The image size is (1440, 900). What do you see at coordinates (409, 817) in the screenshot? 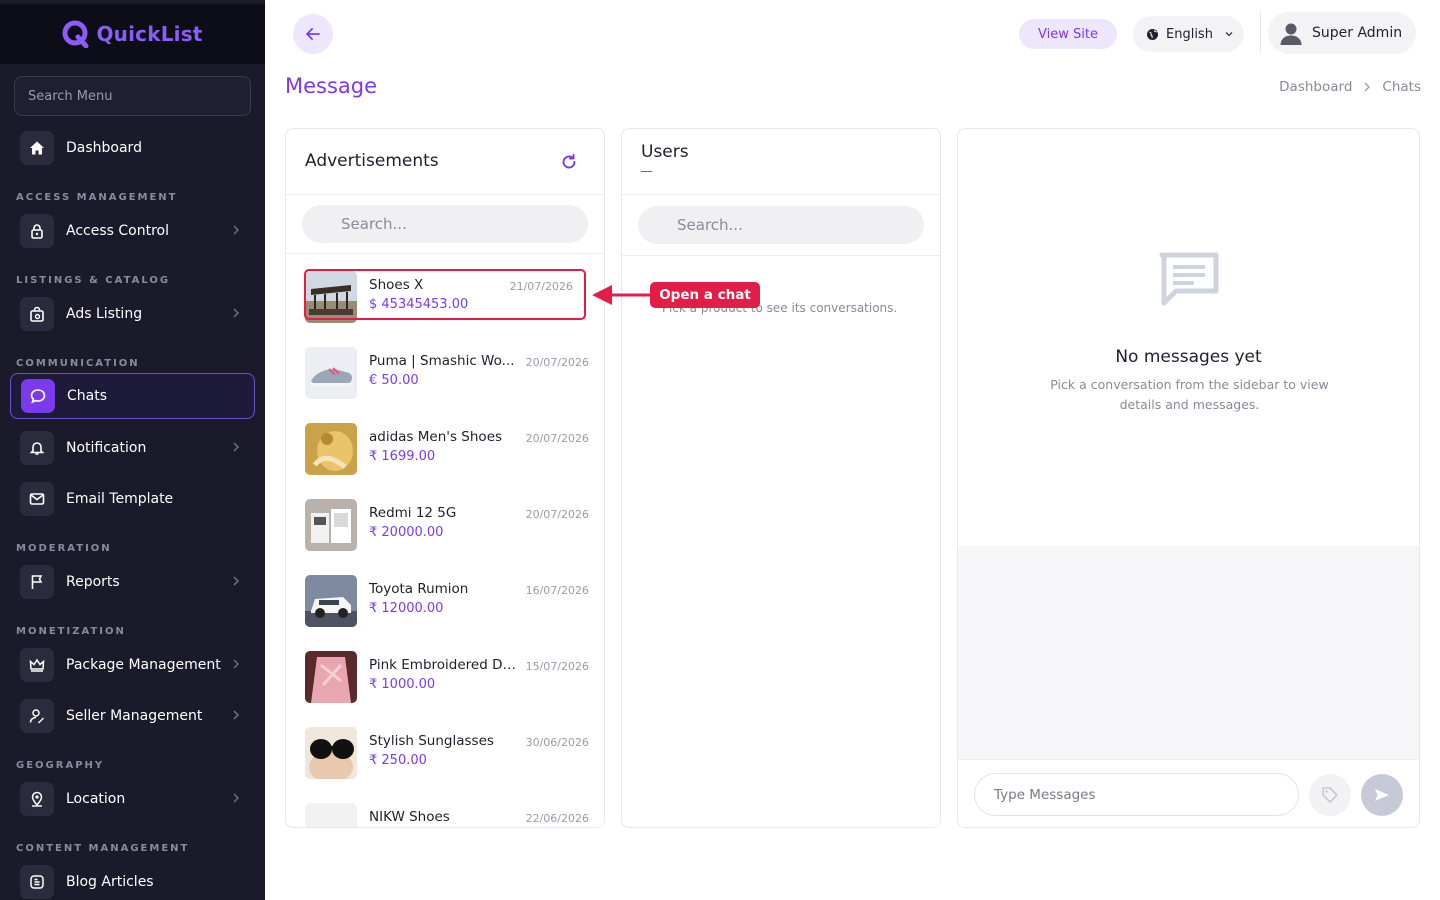
I see `ad-name: NIKW Shoes` at bounding box center [409, 817].